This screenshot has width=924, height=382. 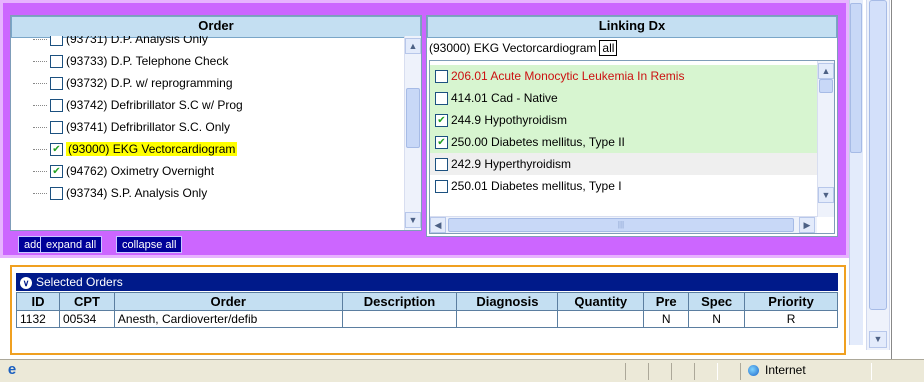 I want to click on inner-page-scroll-thumb, so click(x=856, y=78).